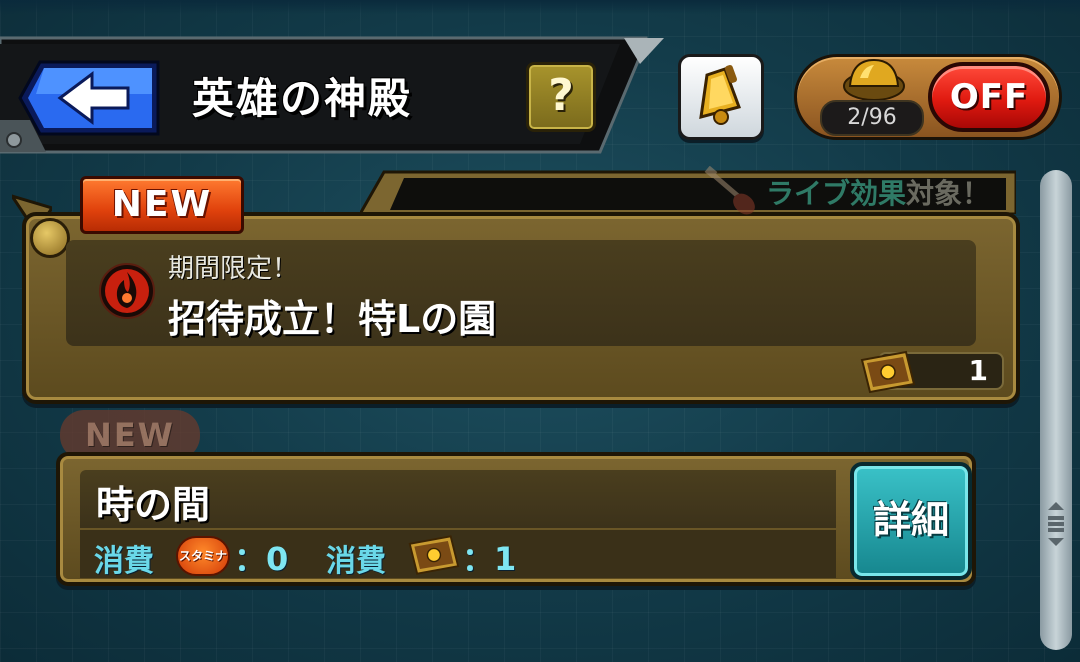 The image size is (1080, 662). What do you see at coordinates (729, 190) in the screenshot?
I see `guitar-icon` at bounding box center [729, 190].